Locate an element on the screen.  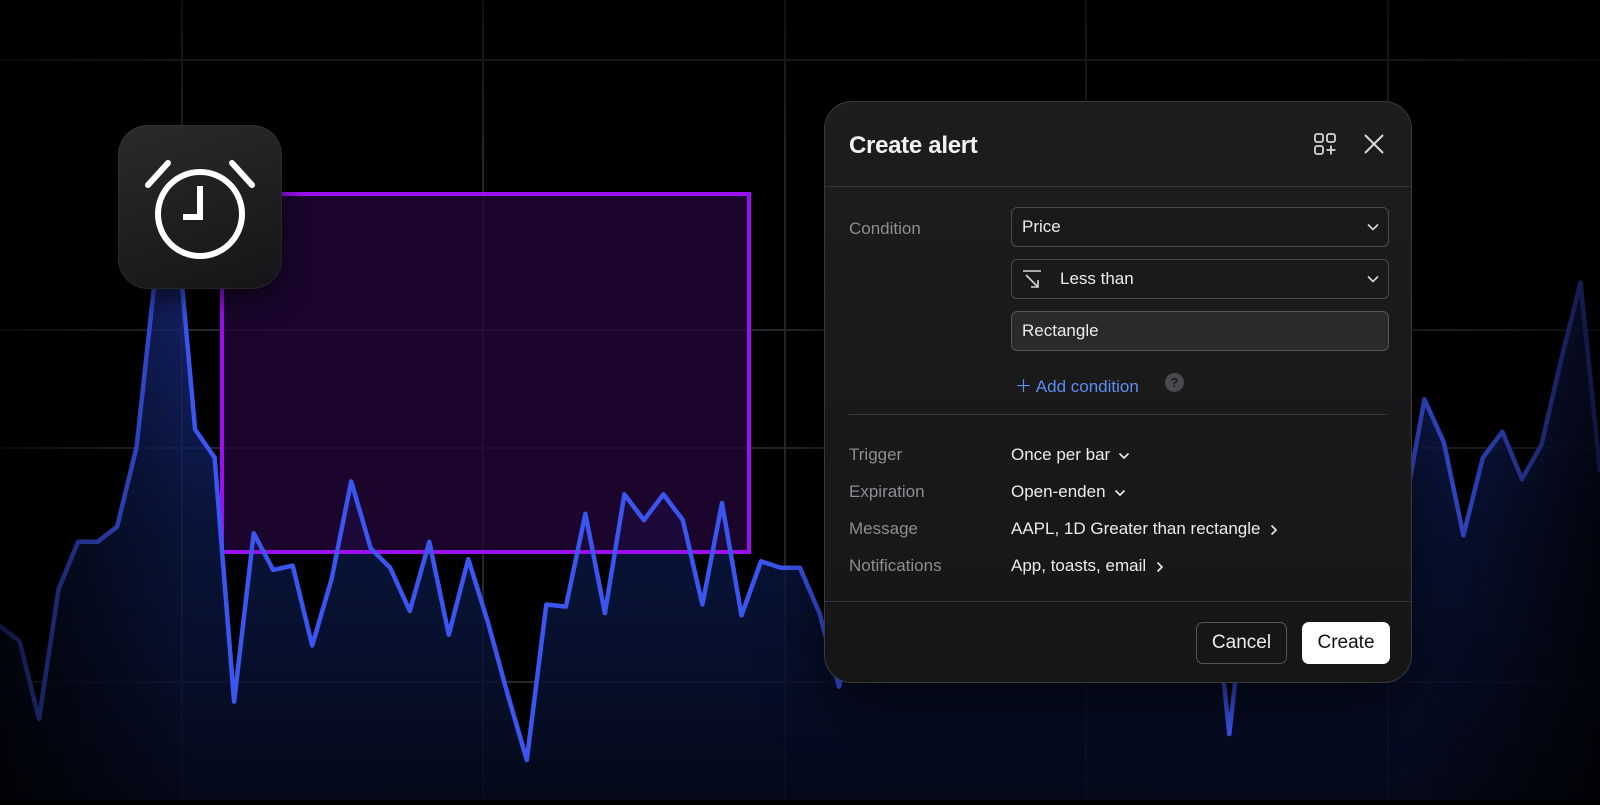
condition-target-field: Rectangle is located at coordinates (1200, 331).